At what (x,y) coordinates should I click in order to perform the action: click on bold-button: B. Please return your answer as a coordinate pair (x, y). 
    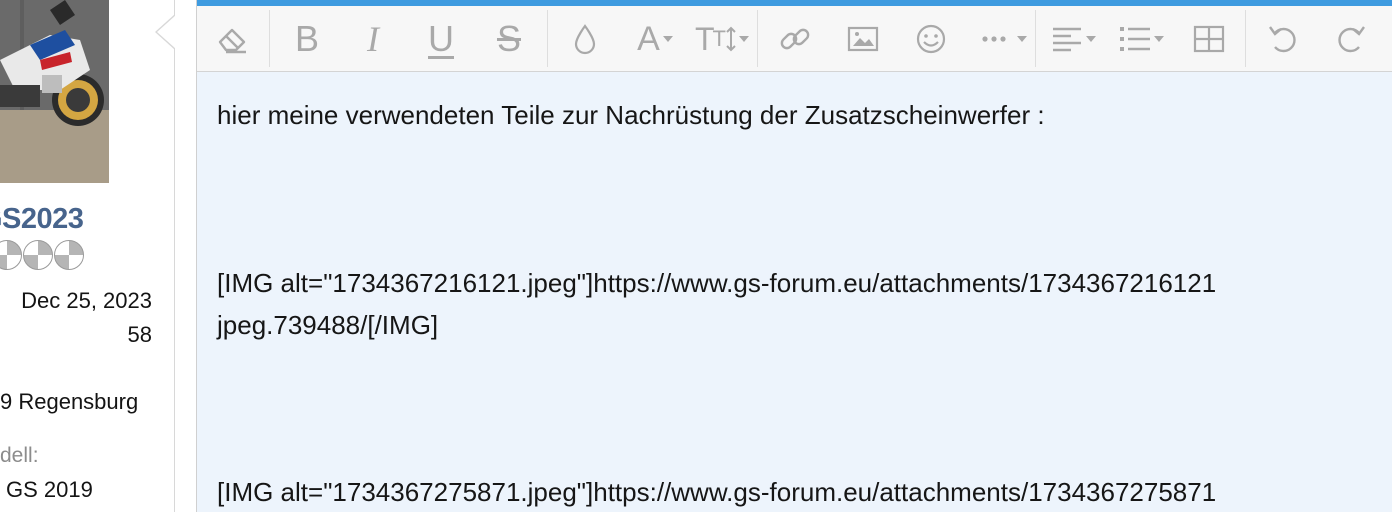
    Looking at the image, I should click on (307, 38).